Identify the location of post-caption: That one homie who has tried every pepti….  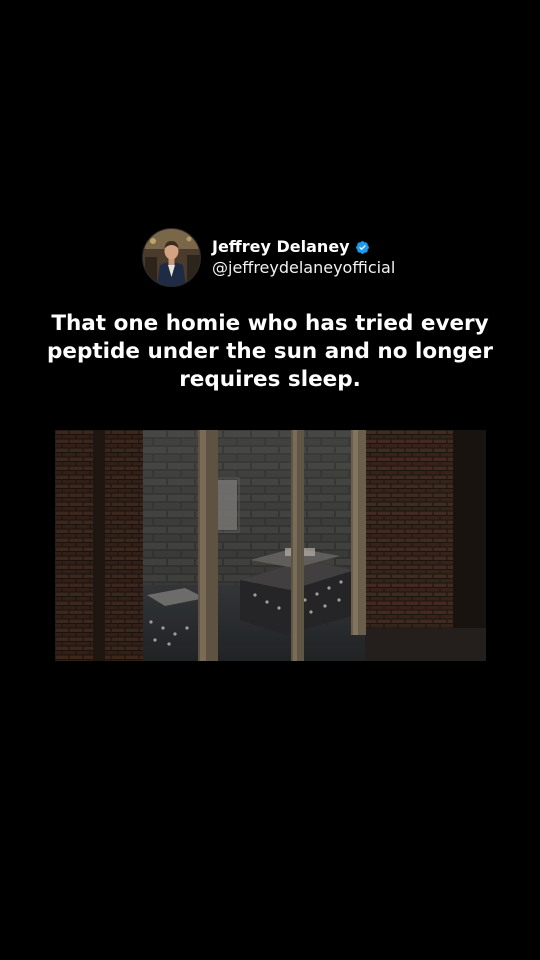
(270, 351).